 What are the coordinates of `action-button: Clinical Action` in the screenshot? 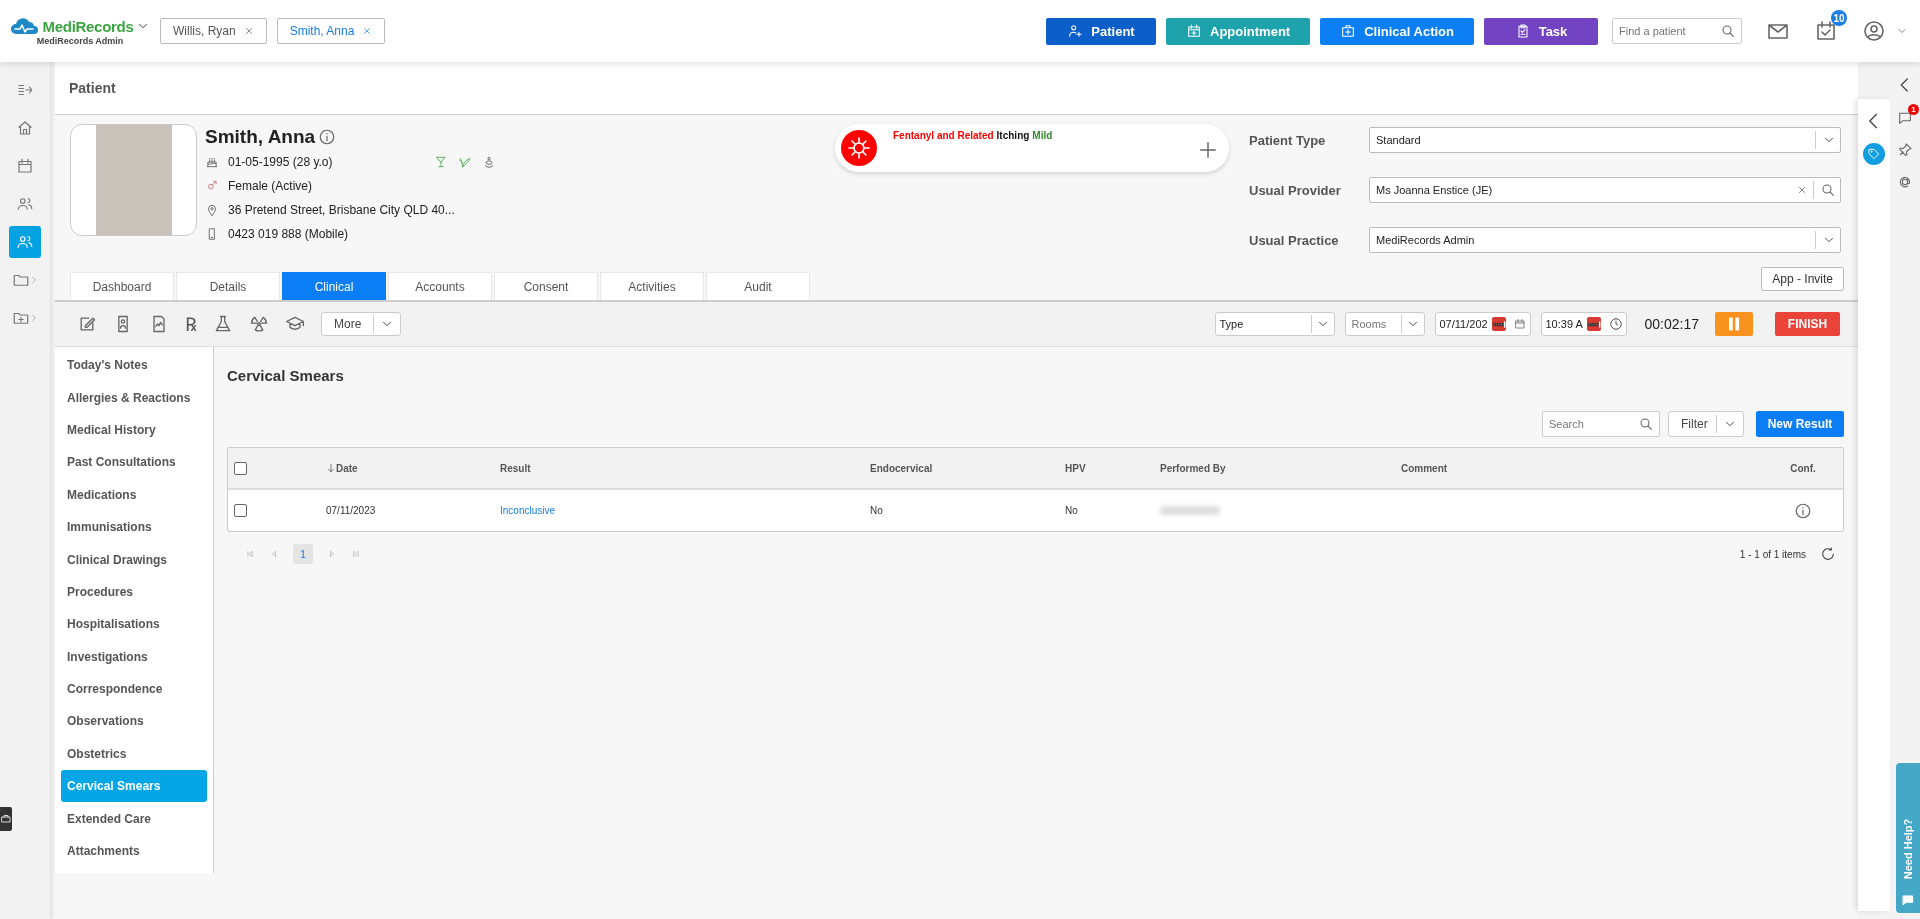 It's located at (1397, 31).